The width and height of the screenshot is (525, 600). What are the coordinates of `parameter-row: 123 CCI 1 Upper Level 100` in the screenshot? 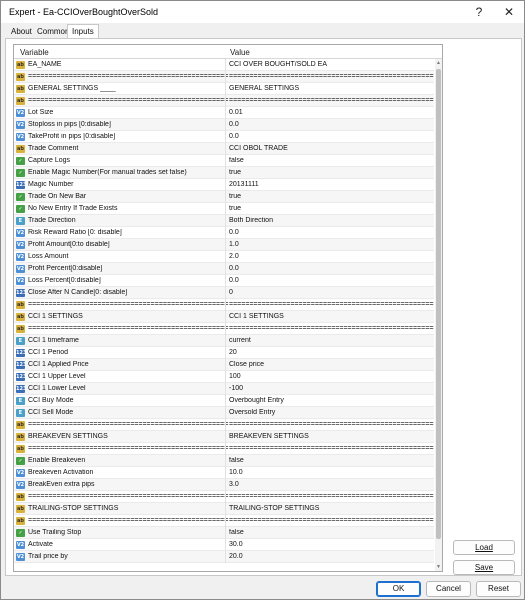 It's located at (224, 377).